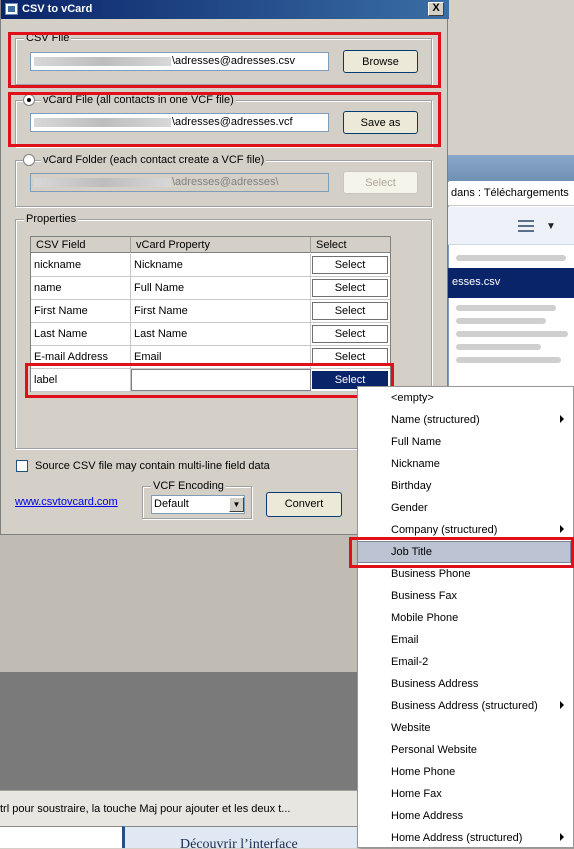 The image size is (574, 849). I want to click on menu-item: Home Address, so click(465, 816).